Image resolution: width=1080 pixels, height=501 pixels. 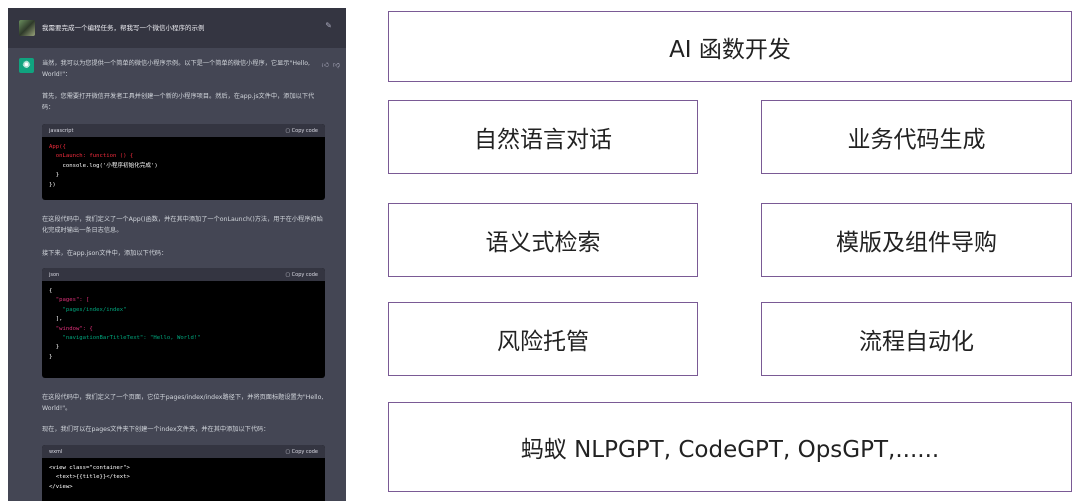 I want to click on code-header: wxml ▢ Copy code, so click(x=183, y=451).